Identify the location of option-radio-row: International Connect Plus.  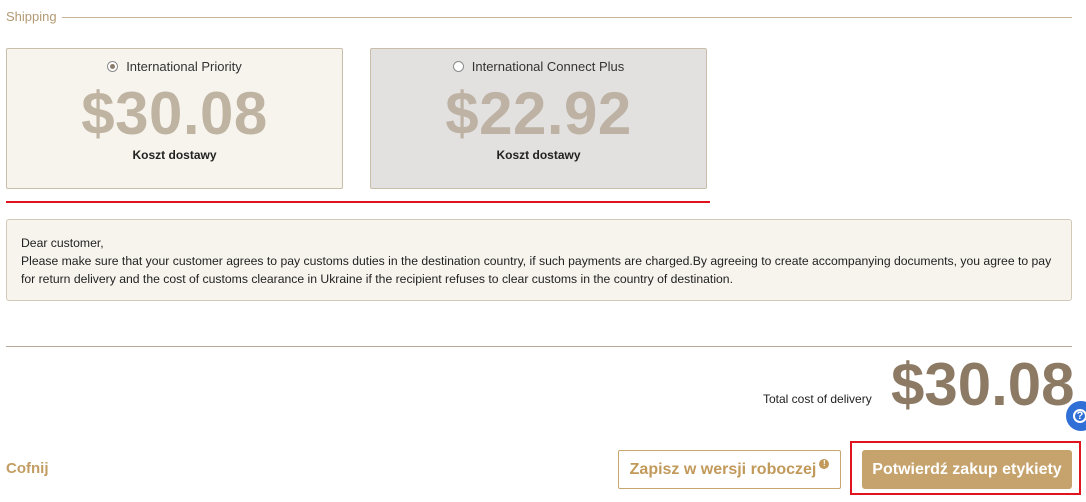
(538, 66).